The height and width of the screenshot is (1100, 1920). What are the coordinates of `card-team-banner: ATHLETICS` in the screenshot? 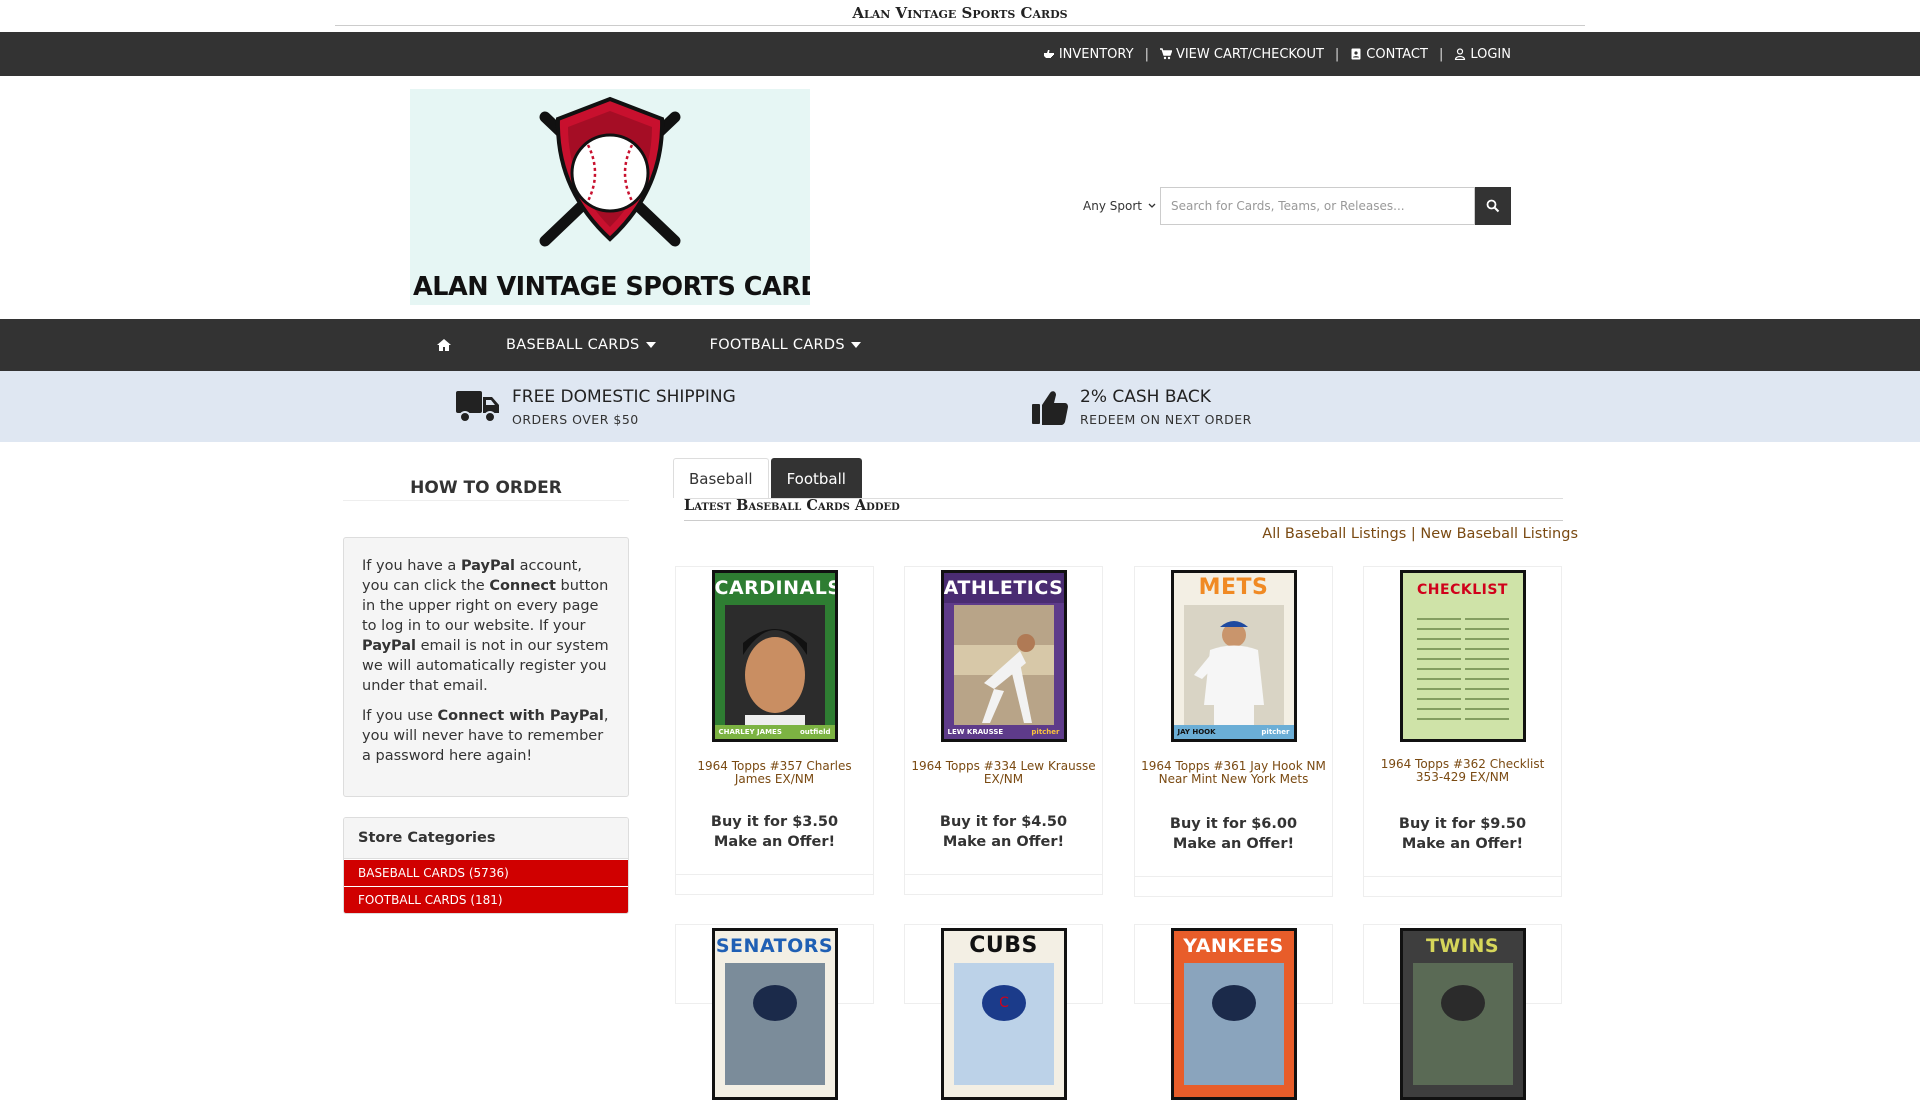 It's located at (1003, 588).